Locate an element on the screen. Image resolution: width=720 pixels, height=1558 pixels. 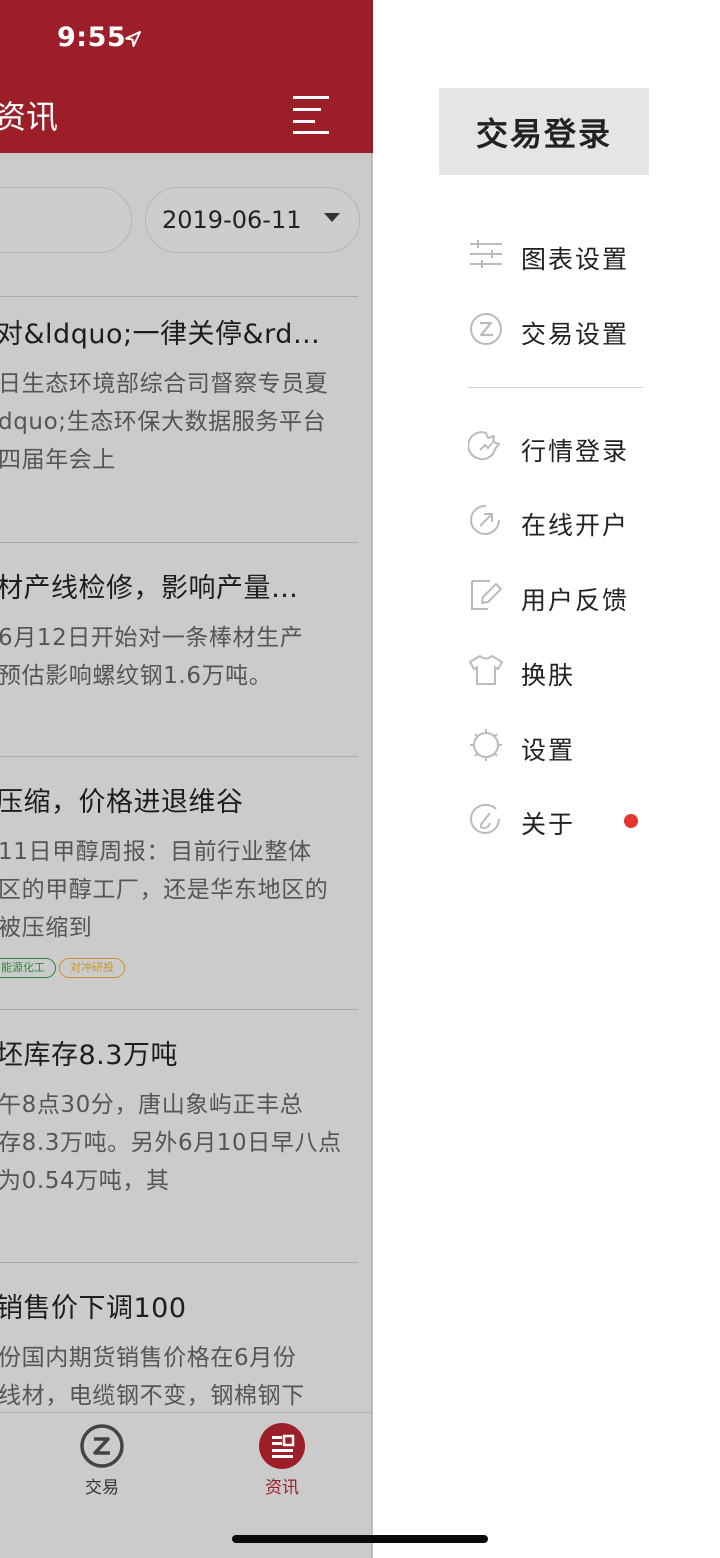
news-summary-line: 11日甲醇周报：目前行业整体 is located at coordinates (156, 852).